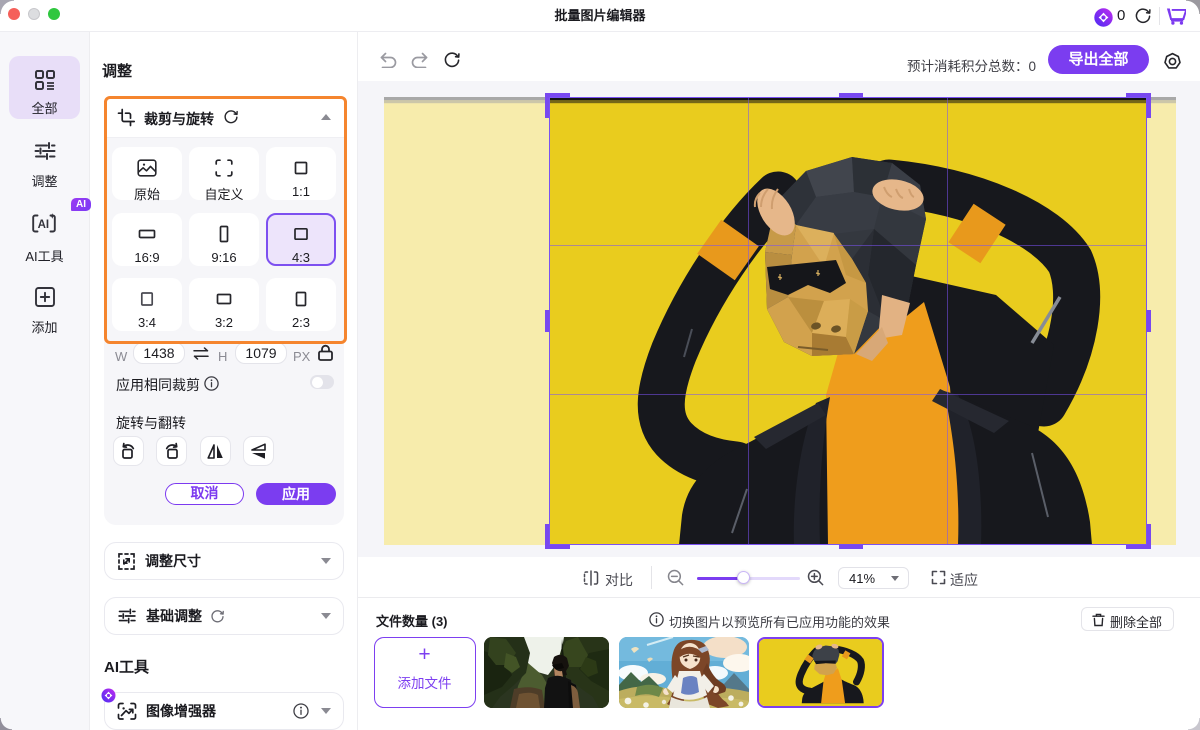  Describe the element at coordinates (43, 225) in the screenshot. I see `svg-text: AI` at that location.